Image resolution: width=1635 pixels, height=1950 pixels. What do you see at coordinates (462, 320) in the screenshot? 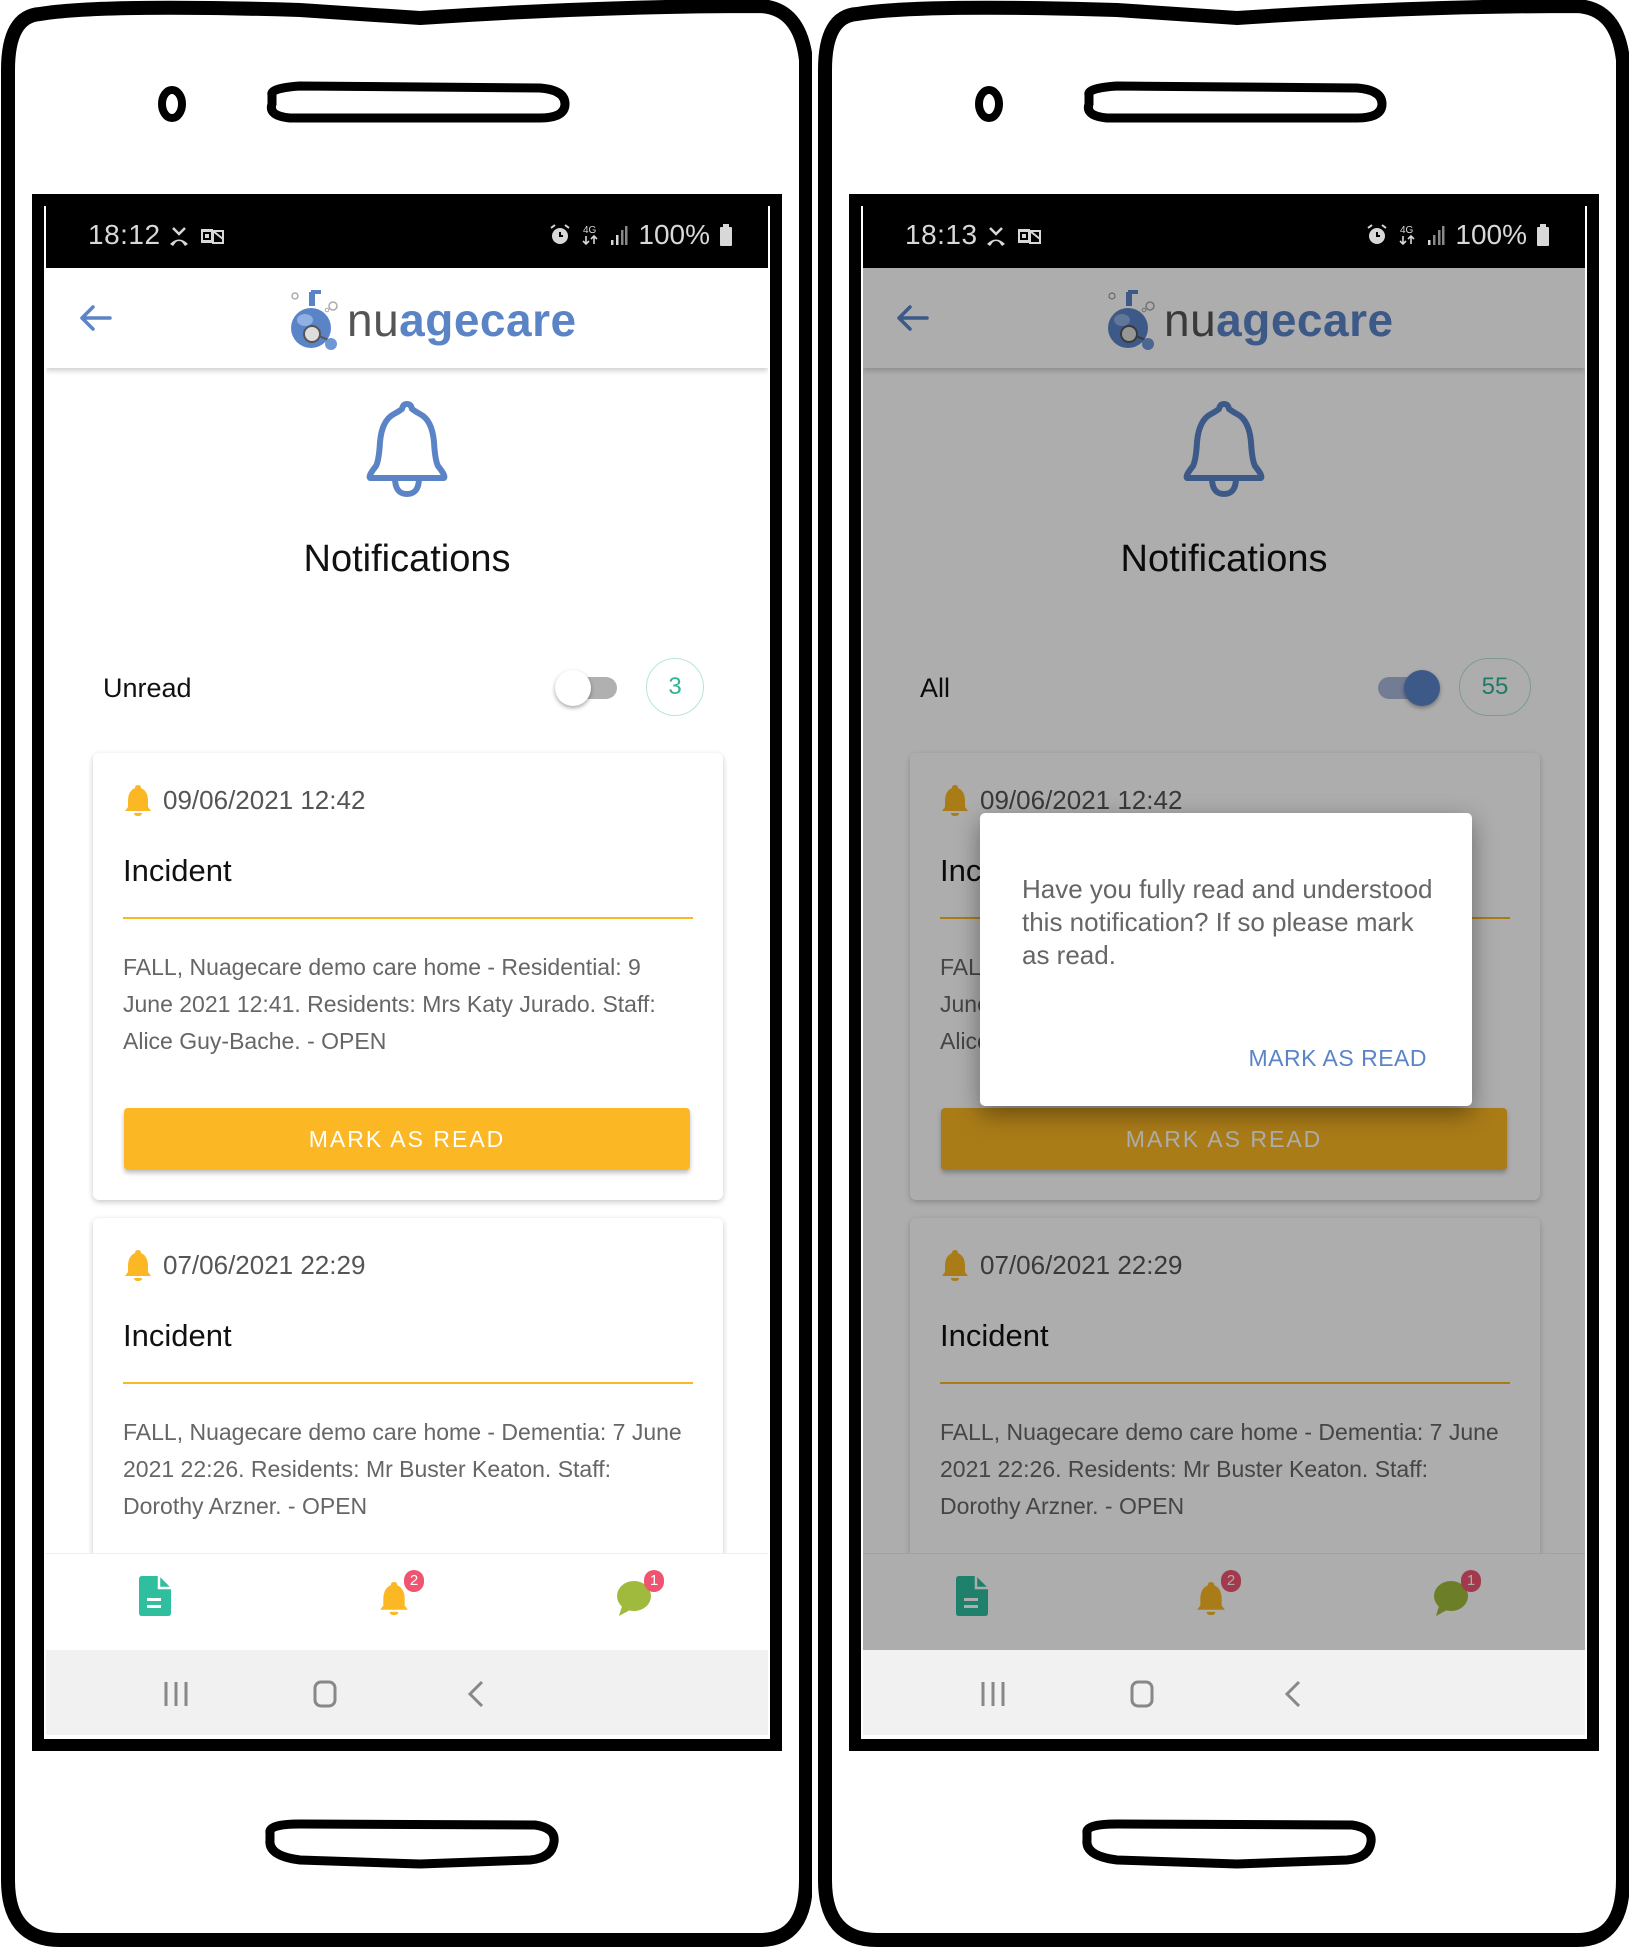
I see `logo-text: nuagecare` at bounding box center [462, 320].